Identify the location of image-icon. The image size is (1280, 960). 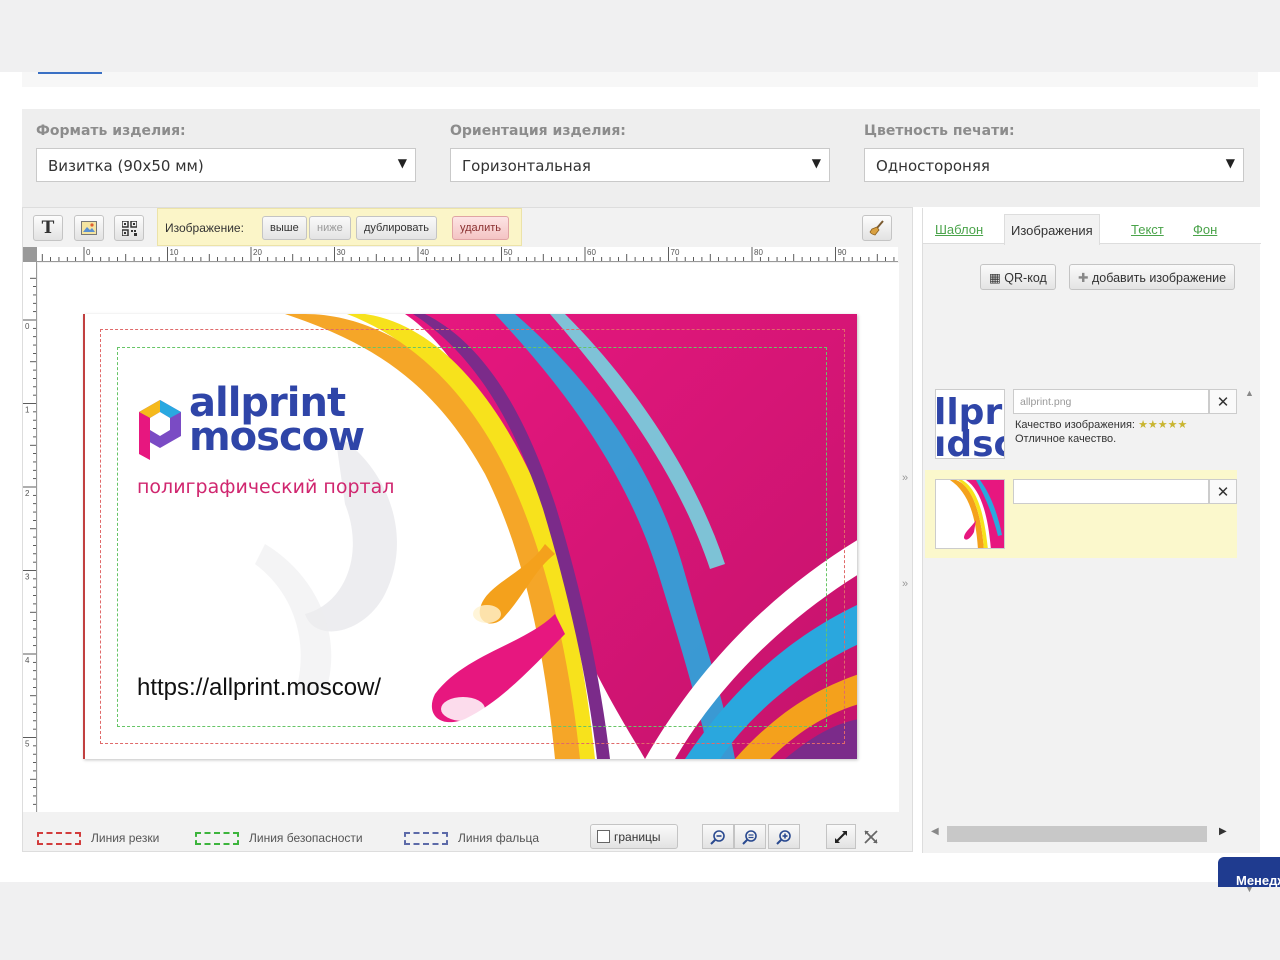
(89, 228).